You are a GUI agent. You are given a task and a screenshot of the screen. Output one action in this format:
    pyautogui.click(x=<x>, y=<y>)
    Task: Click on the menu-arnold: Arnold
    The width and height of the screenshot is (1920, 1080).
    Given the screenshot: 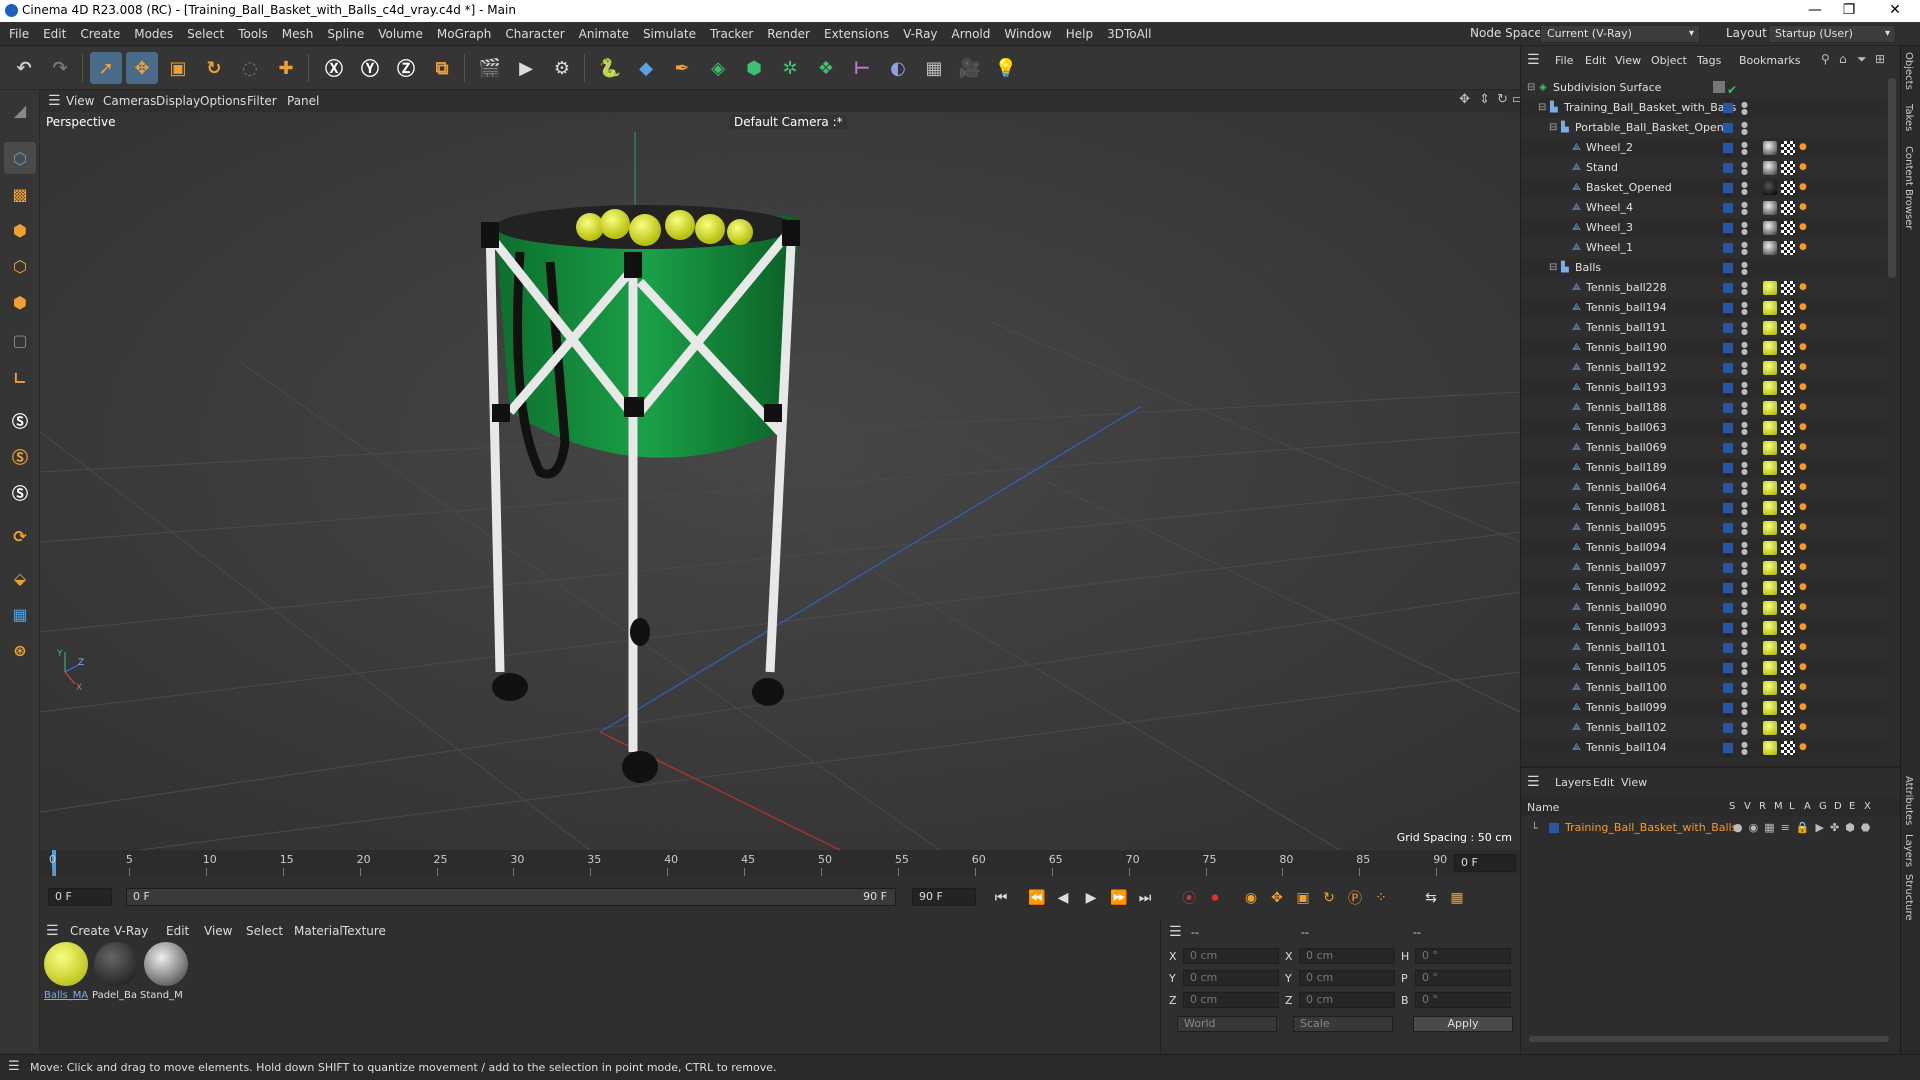 What is the action you would take?
    pyautogui.click(x=971, y=34)
    